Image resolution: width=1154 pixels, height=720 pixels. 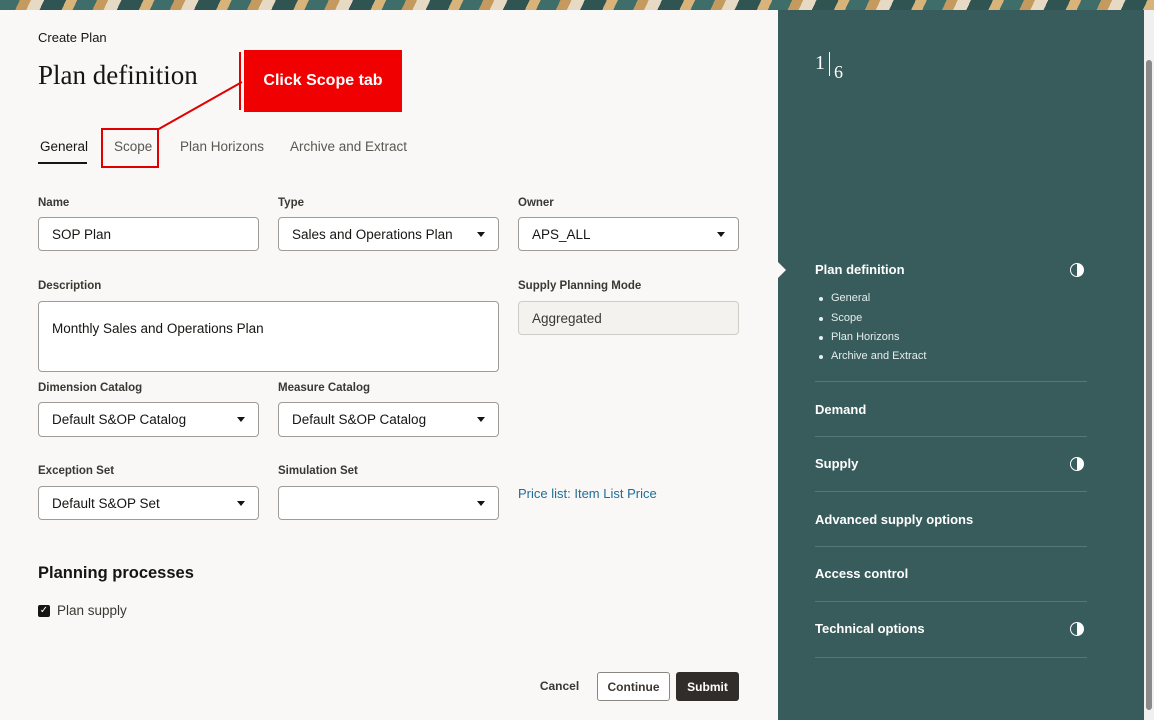 What do you see at coordinates (580, 286) in the screenshot?
I see `supply-mode-label: Supply Planning Mode` at bounding box center [580, 286].